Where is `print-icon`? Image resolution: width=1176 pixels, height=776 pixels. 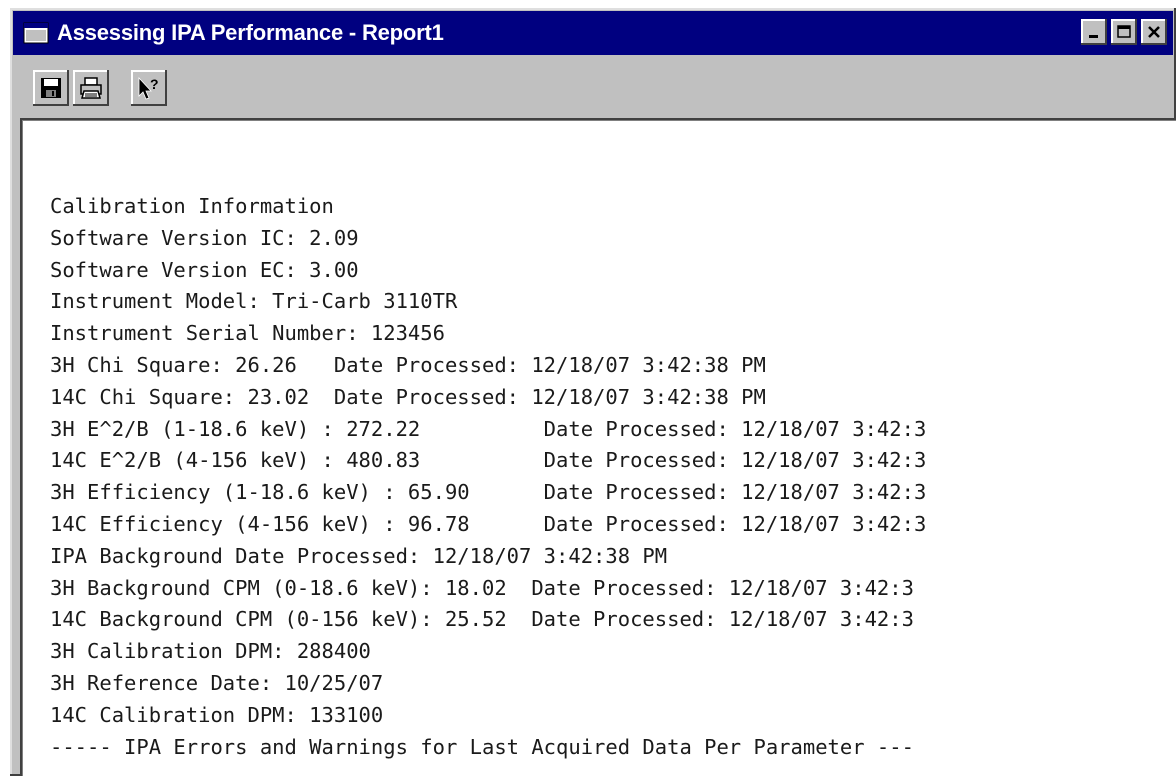 print-icon is located at coordinates (91, 88).